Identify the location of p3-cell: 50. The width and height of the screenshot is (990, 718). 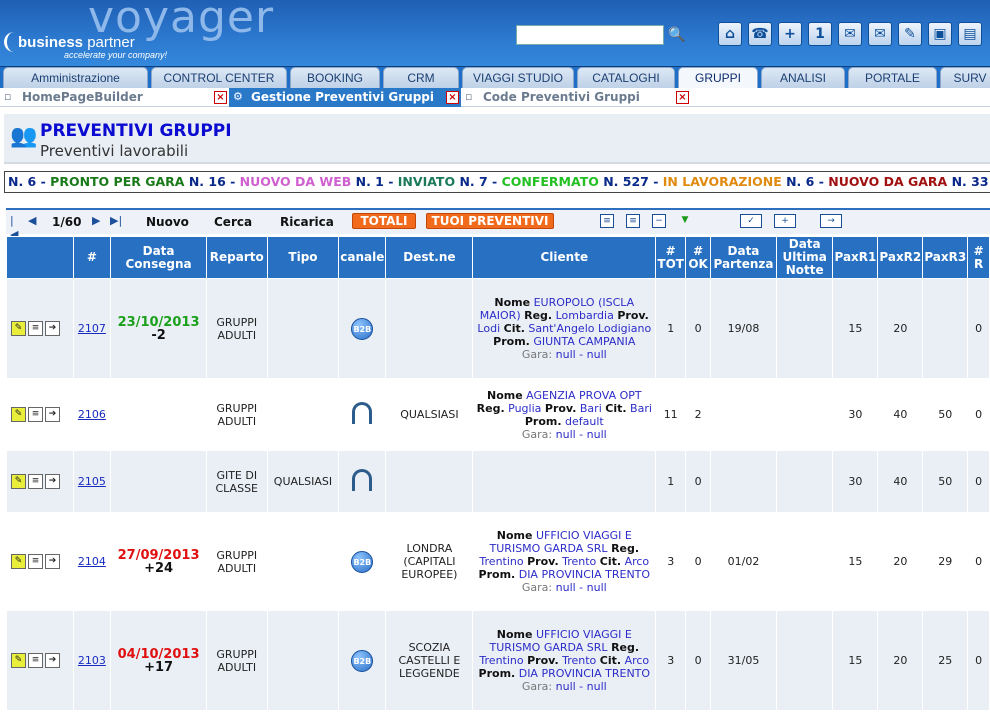
(945, 414).